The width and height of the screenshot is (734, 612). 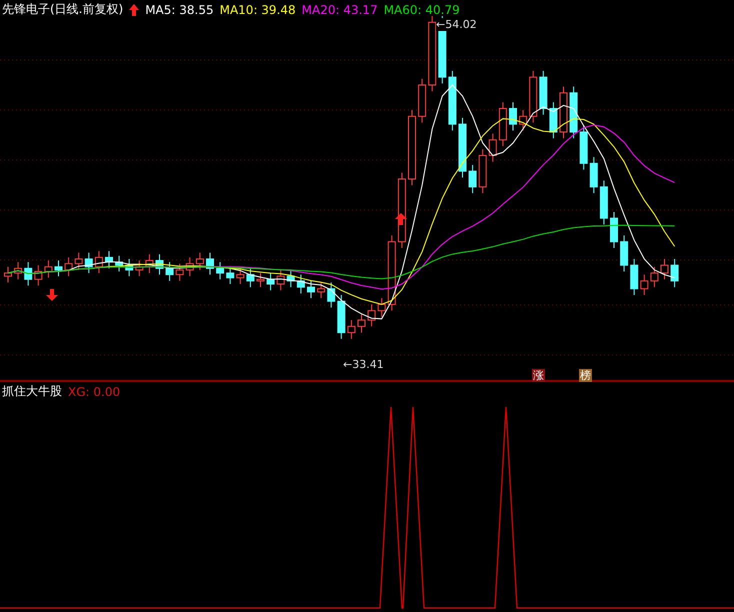 What do you see at coordinates (585, 375) in the screenshot?
I see `tag-label: 榜` at bounding box center [585, 375].